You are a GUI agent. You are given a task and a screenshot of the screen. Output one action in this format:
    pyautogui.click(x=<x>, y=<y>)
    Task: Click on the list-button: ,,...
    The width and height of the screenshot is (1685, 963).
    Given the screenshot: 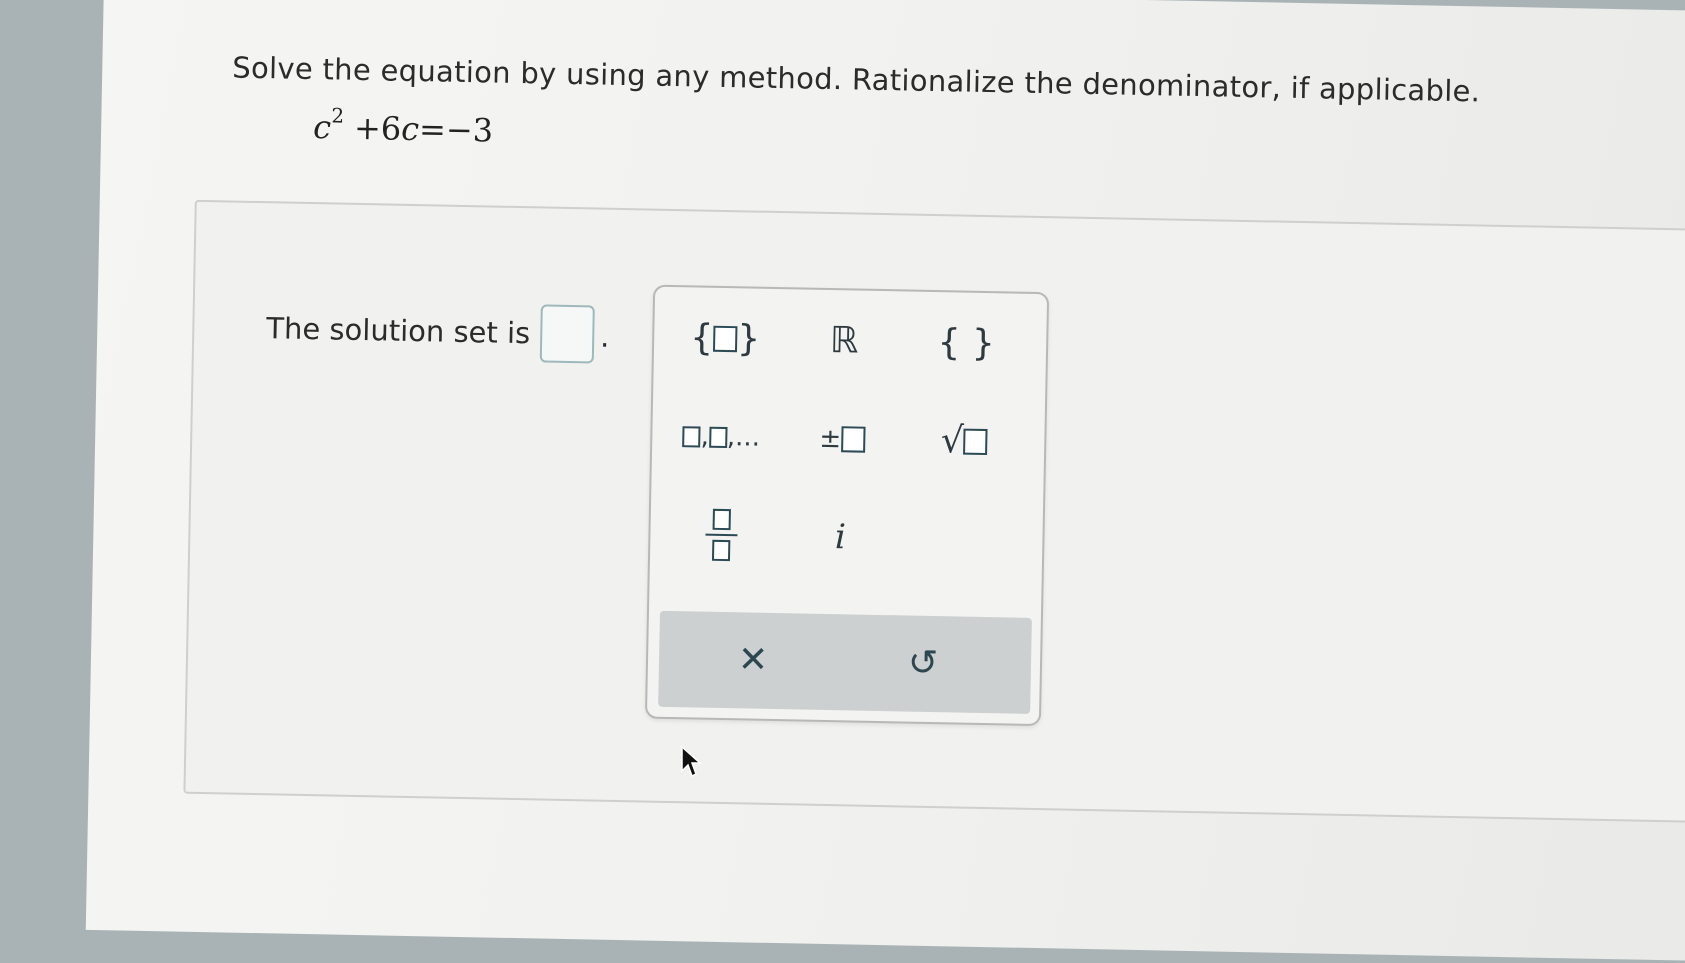 What is the action you would take?
    pyautogui.click(x=721, y=437)
    